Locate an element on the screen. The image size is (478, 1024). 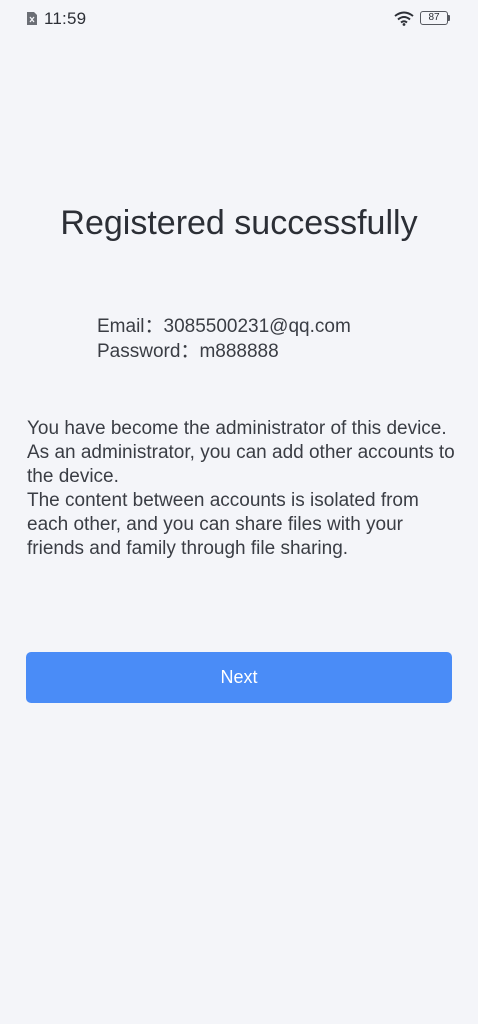
battery-percent: 87 is located at coordinates (434, 17).